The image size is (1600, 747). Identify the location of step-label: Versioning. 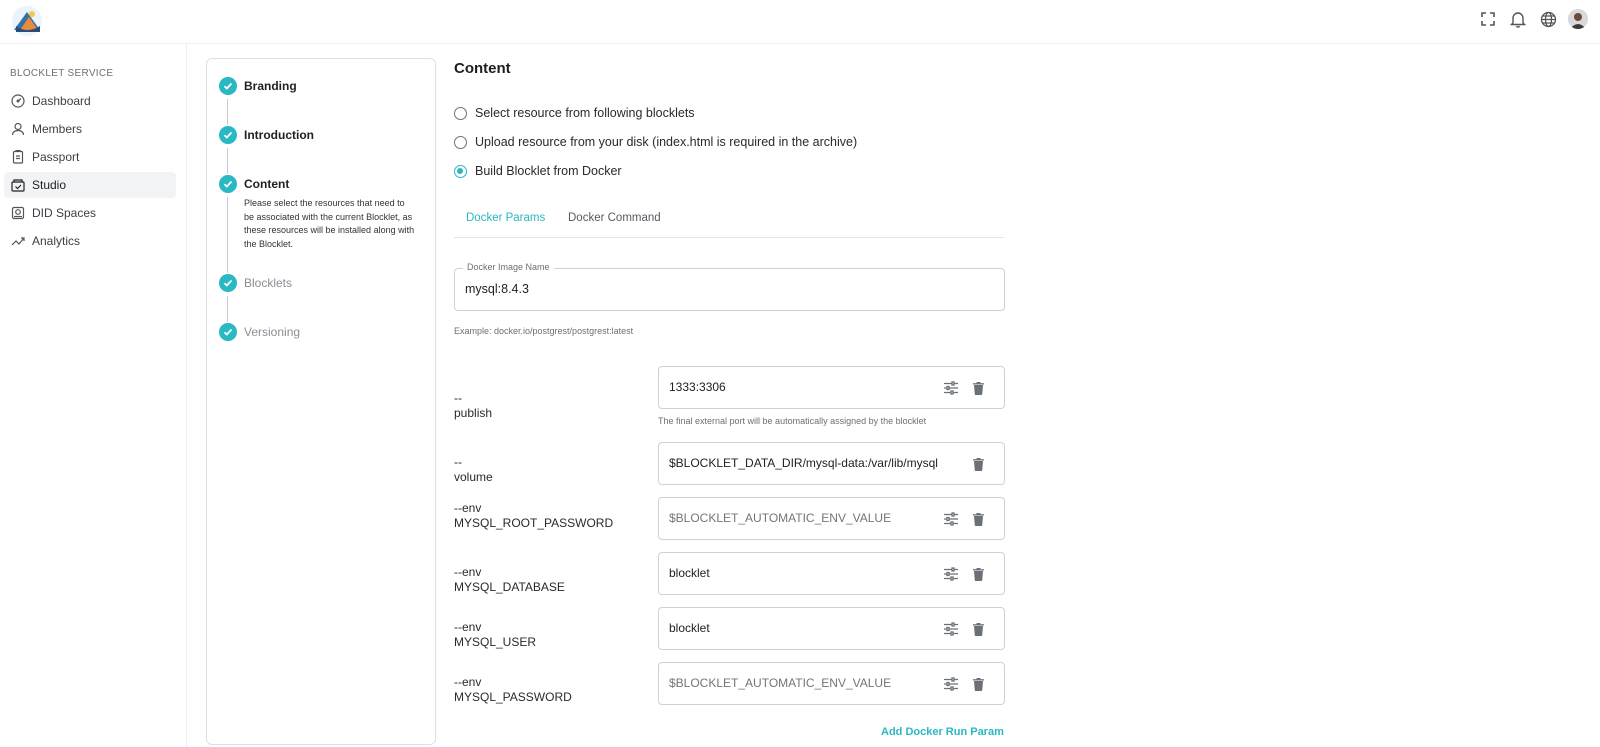
(272, 332).